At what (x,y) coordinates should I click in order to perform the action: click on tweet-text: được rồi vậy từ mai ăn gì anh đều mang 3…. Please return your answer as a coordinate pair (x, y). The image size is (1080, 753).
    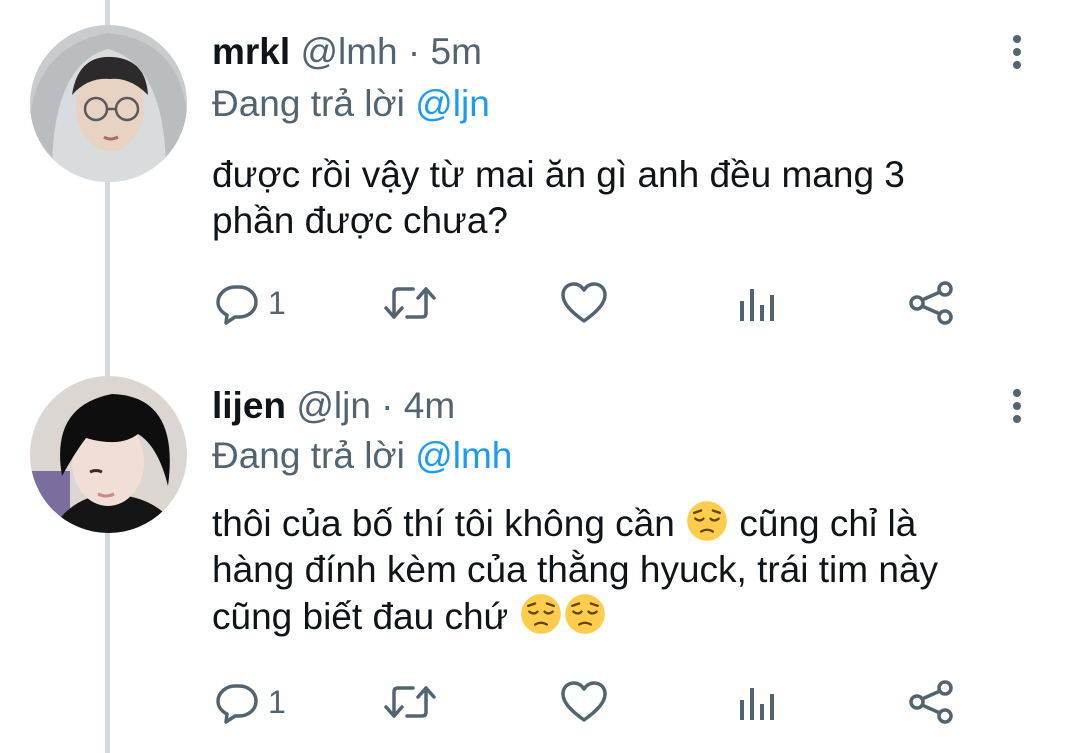
    Looking at the image, I should click on (632, 198).